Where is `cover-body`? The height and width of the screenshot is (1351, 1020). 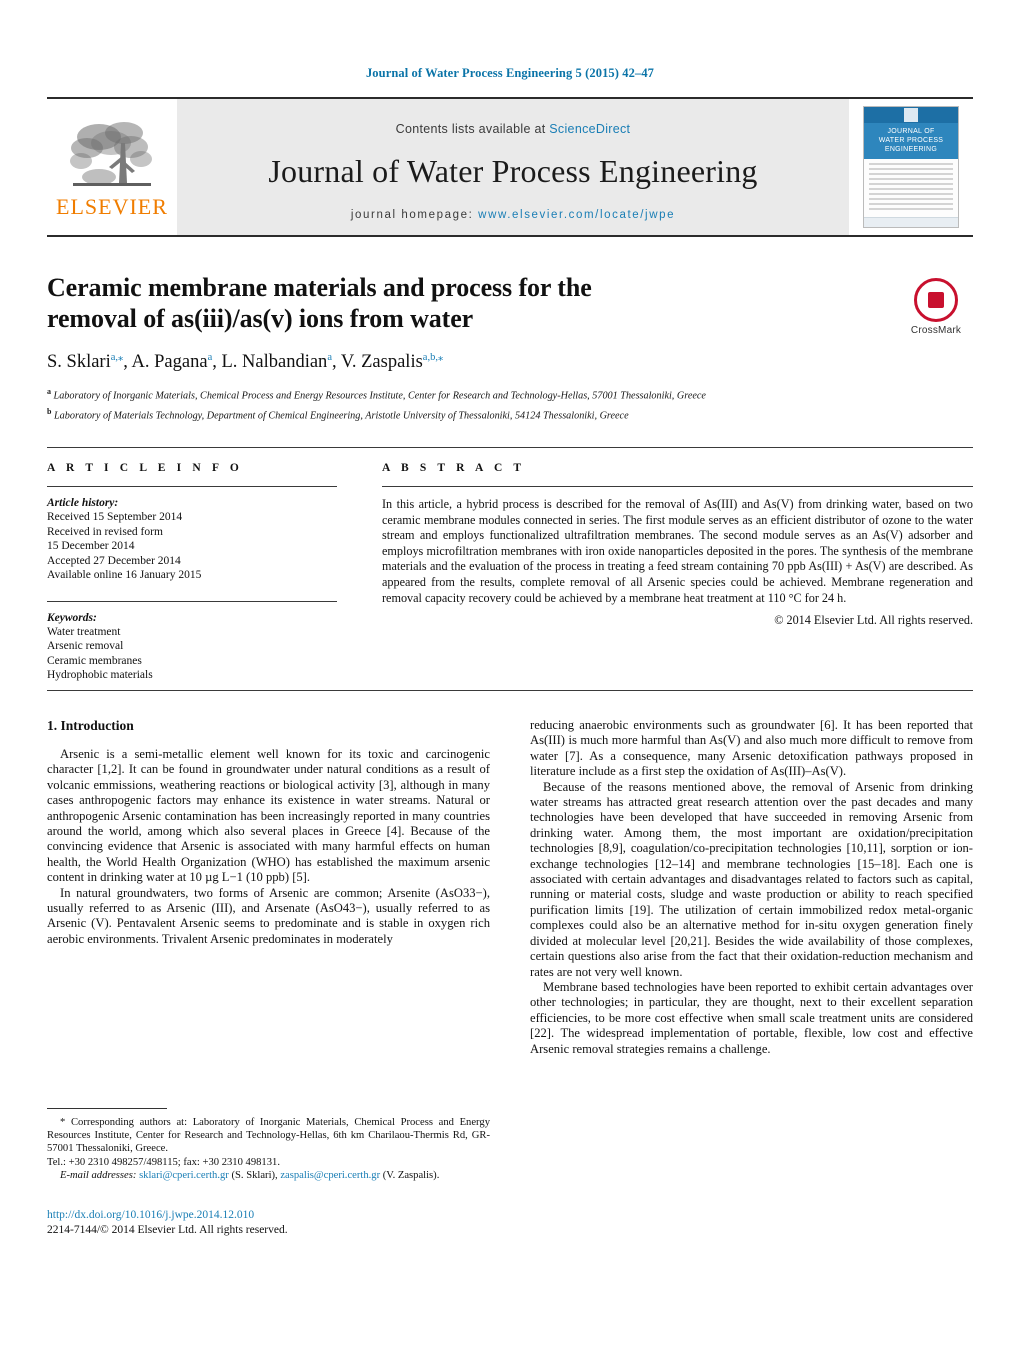
cover-body is located at coordinates (911, 188).